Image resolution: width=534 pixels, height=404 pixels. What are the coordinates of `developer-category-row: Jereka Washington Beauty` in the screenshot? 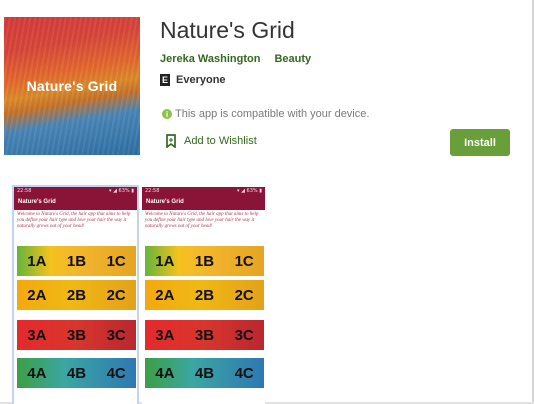 It's located at (235, 59).